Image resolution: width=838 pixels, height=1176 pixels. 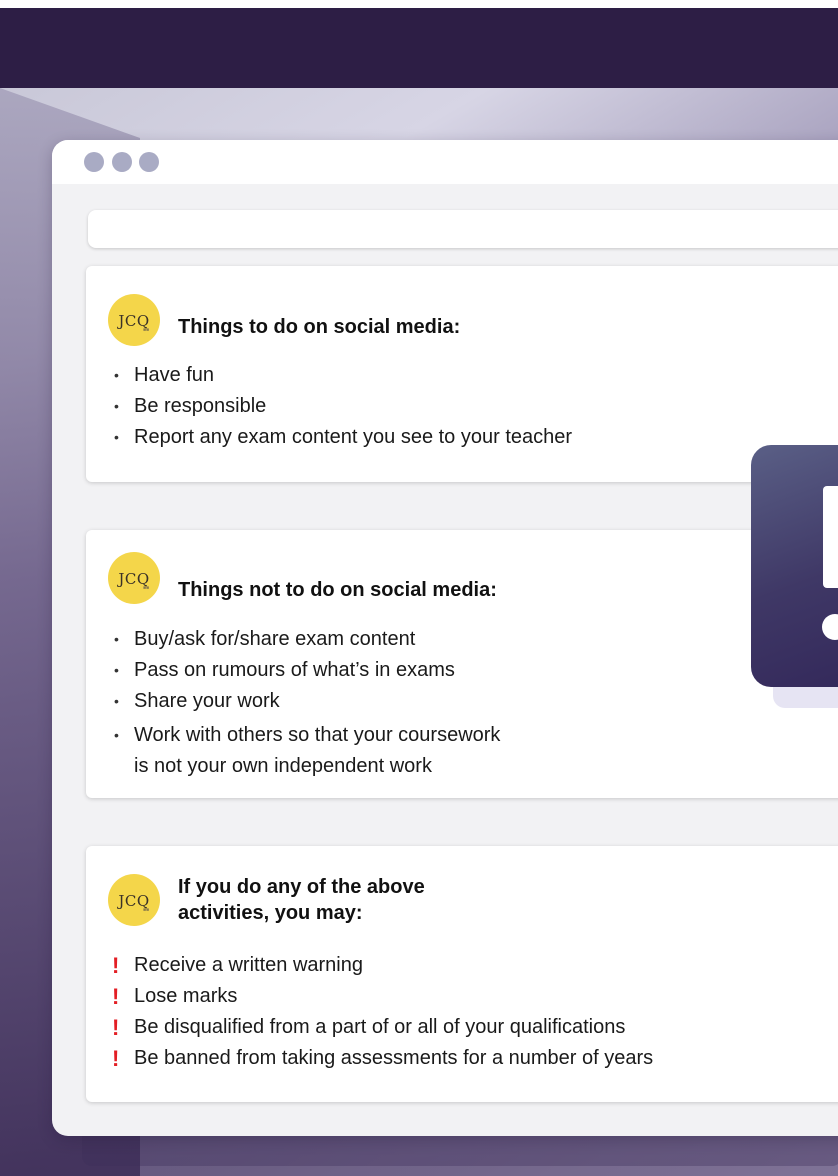 What do you see at coordinates (164, 375) in the screenshot?
I see `list-item: • Have fun` at bounding box center [164, 375].